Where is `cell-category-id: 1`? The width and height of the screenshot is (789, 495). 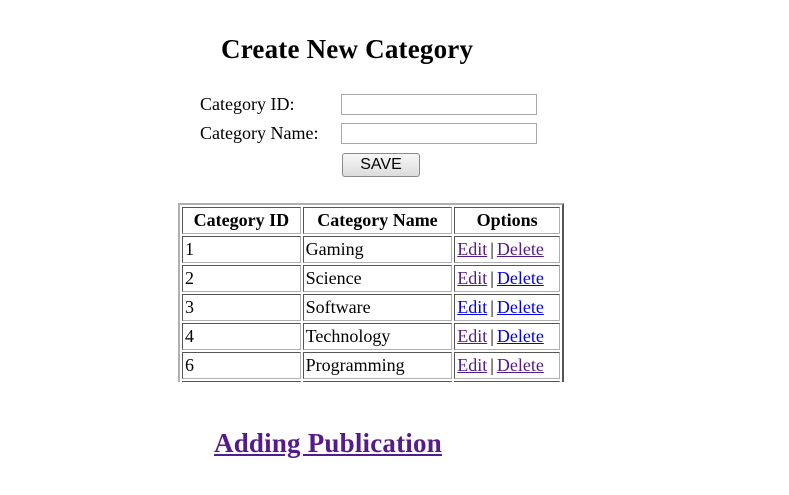
cell-category-id: 1 is located at coordinates (241, 249).